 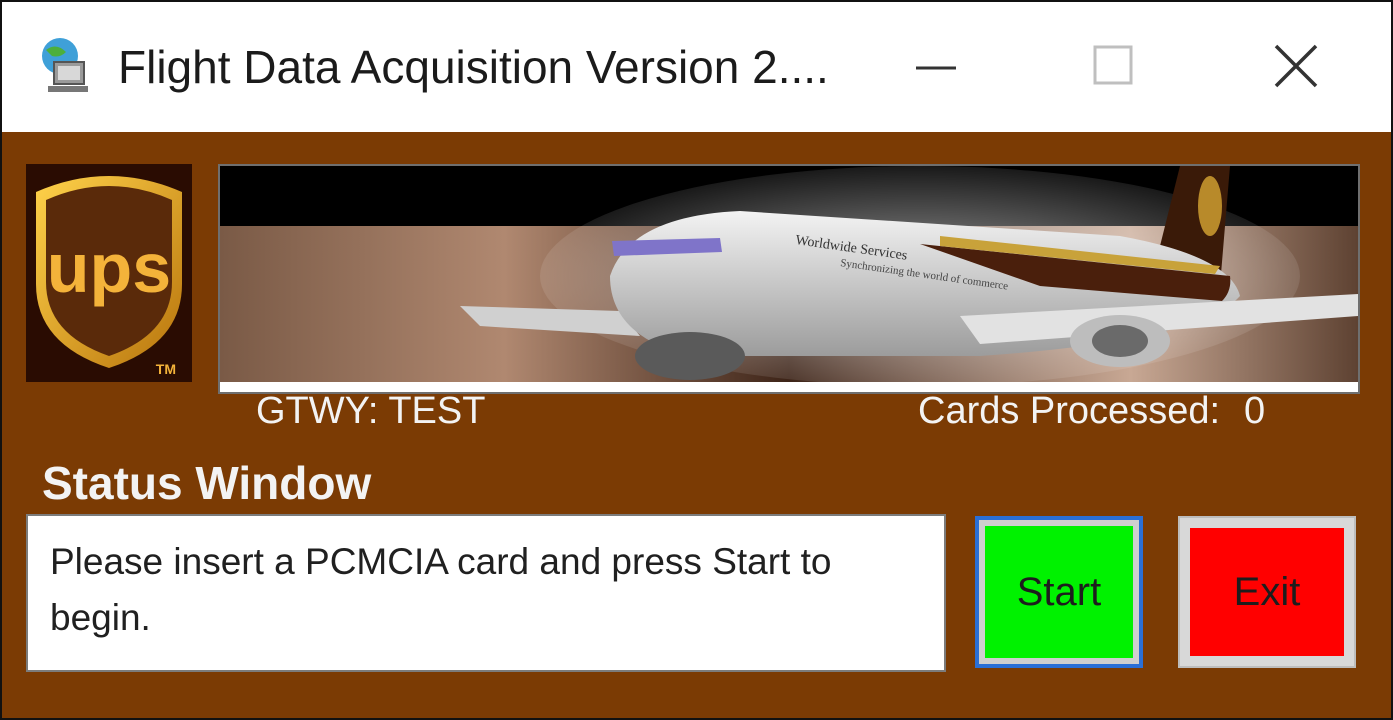 What do you see at coordinates (1297, 67) in the screenshot?
I see `close-icon` at bounding box center [1297, 67].